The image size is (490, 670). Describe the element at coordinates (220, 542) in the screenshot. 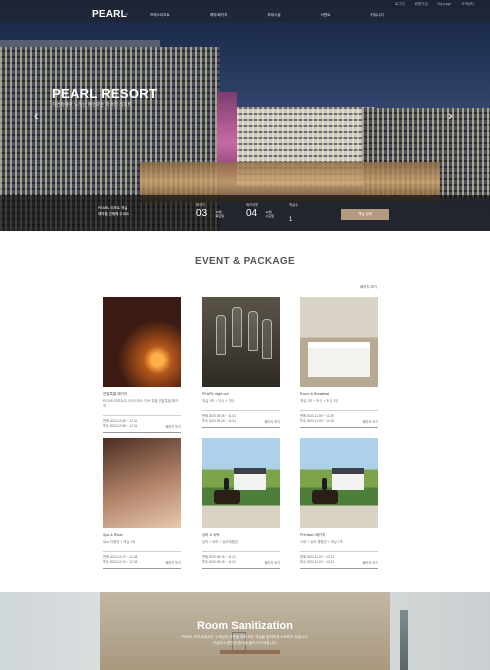

I see `package-description: 승마 + 숙박 + 승마체험권` at that location.